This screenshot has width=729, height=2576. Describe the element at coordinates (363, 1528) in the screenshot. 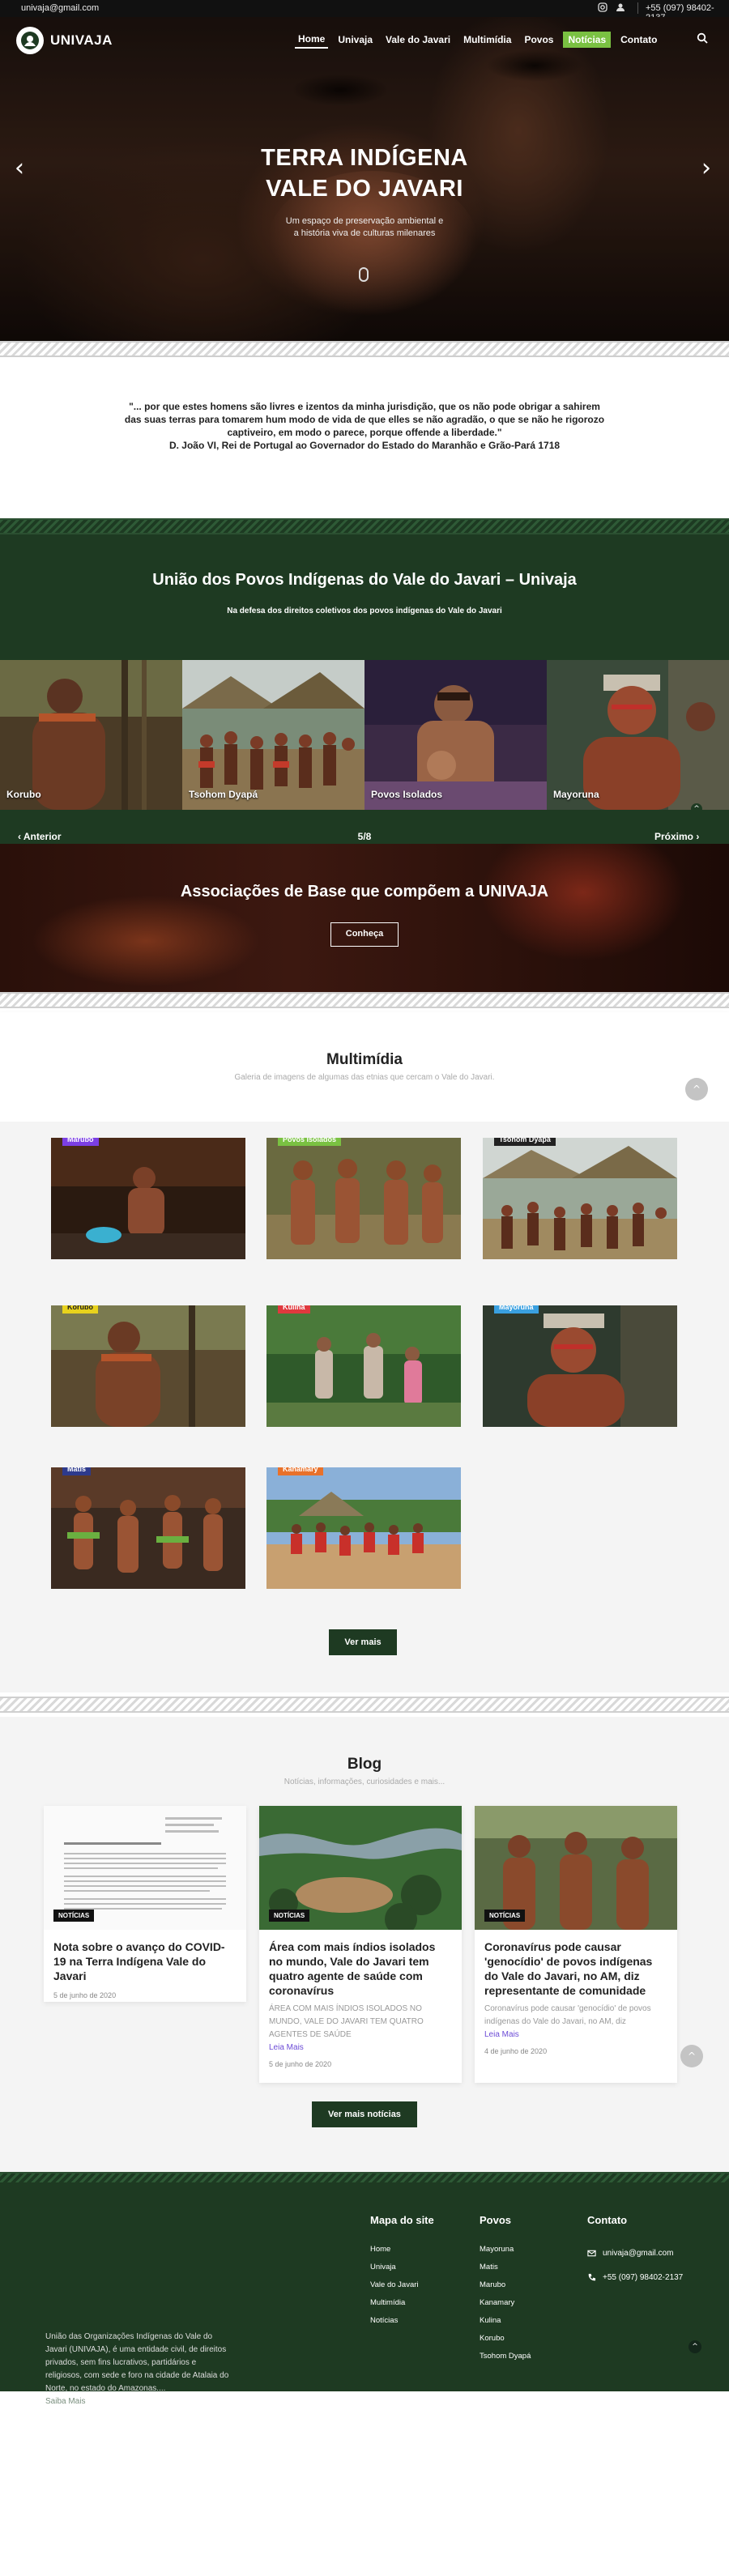

I see `gallery-tile-kanamary: Kanamary` at that location.